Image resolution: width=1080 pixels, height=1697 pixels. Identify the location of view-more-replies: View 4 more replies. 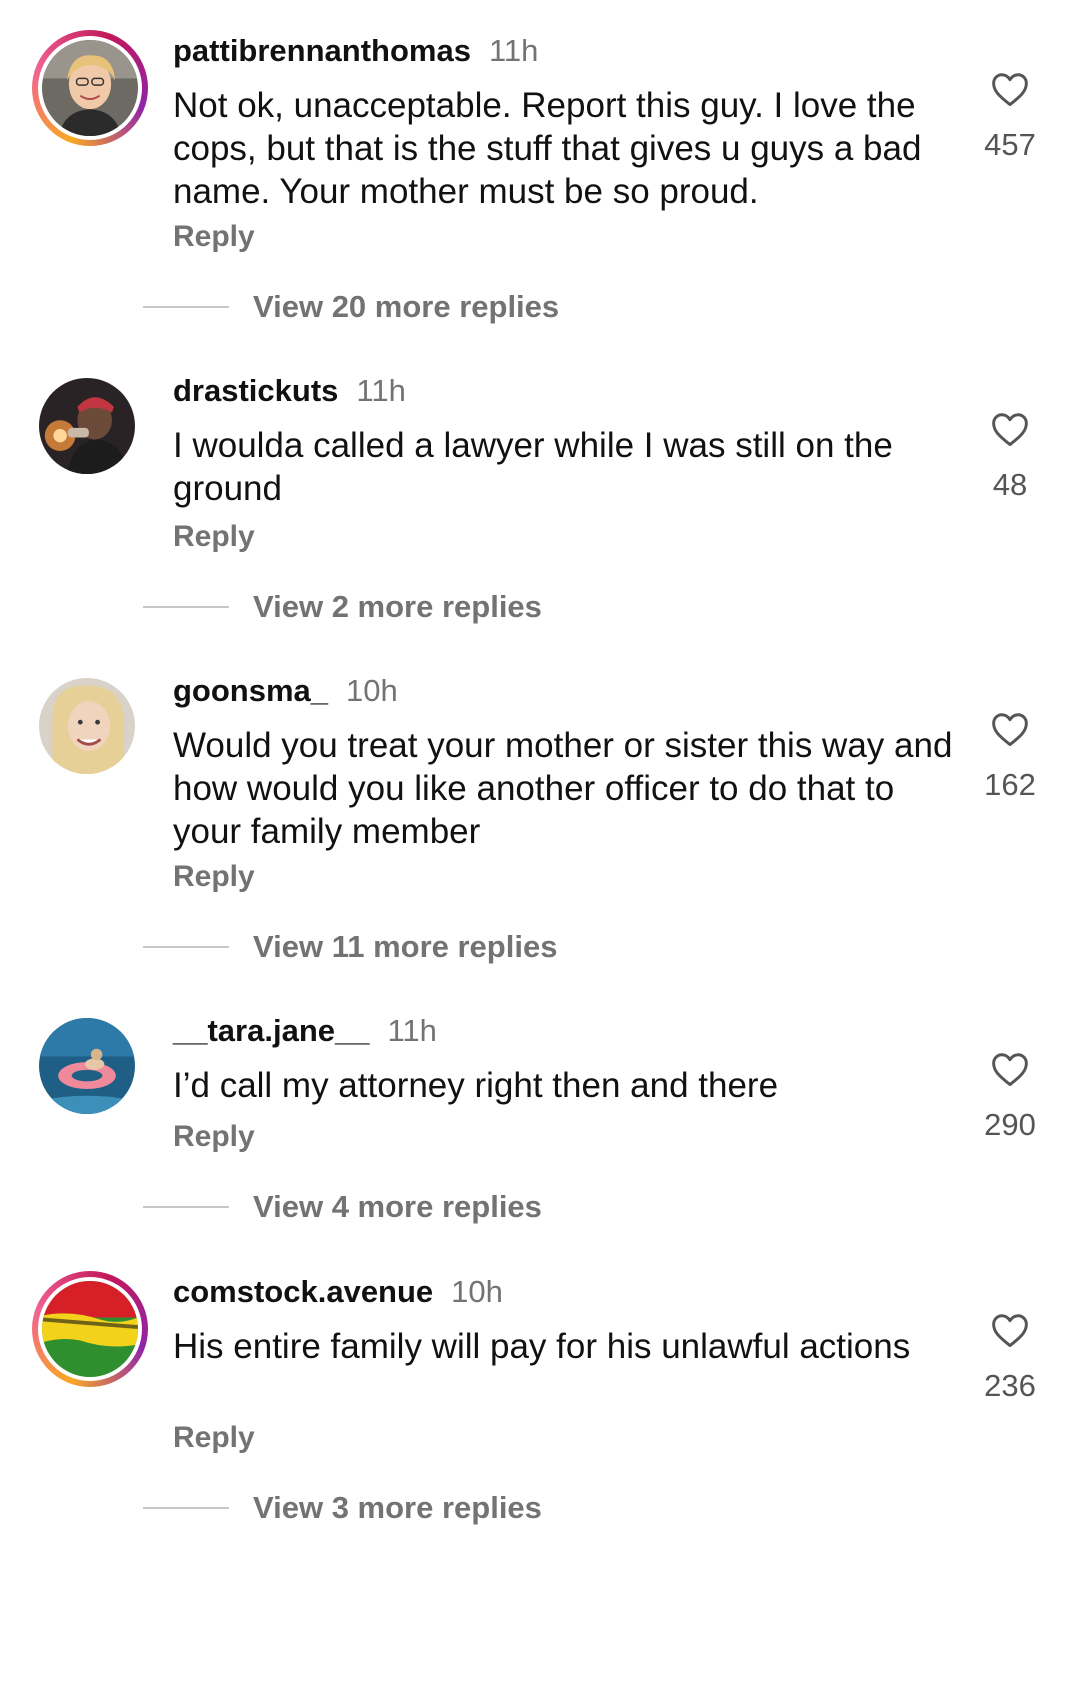
(342, 1207).